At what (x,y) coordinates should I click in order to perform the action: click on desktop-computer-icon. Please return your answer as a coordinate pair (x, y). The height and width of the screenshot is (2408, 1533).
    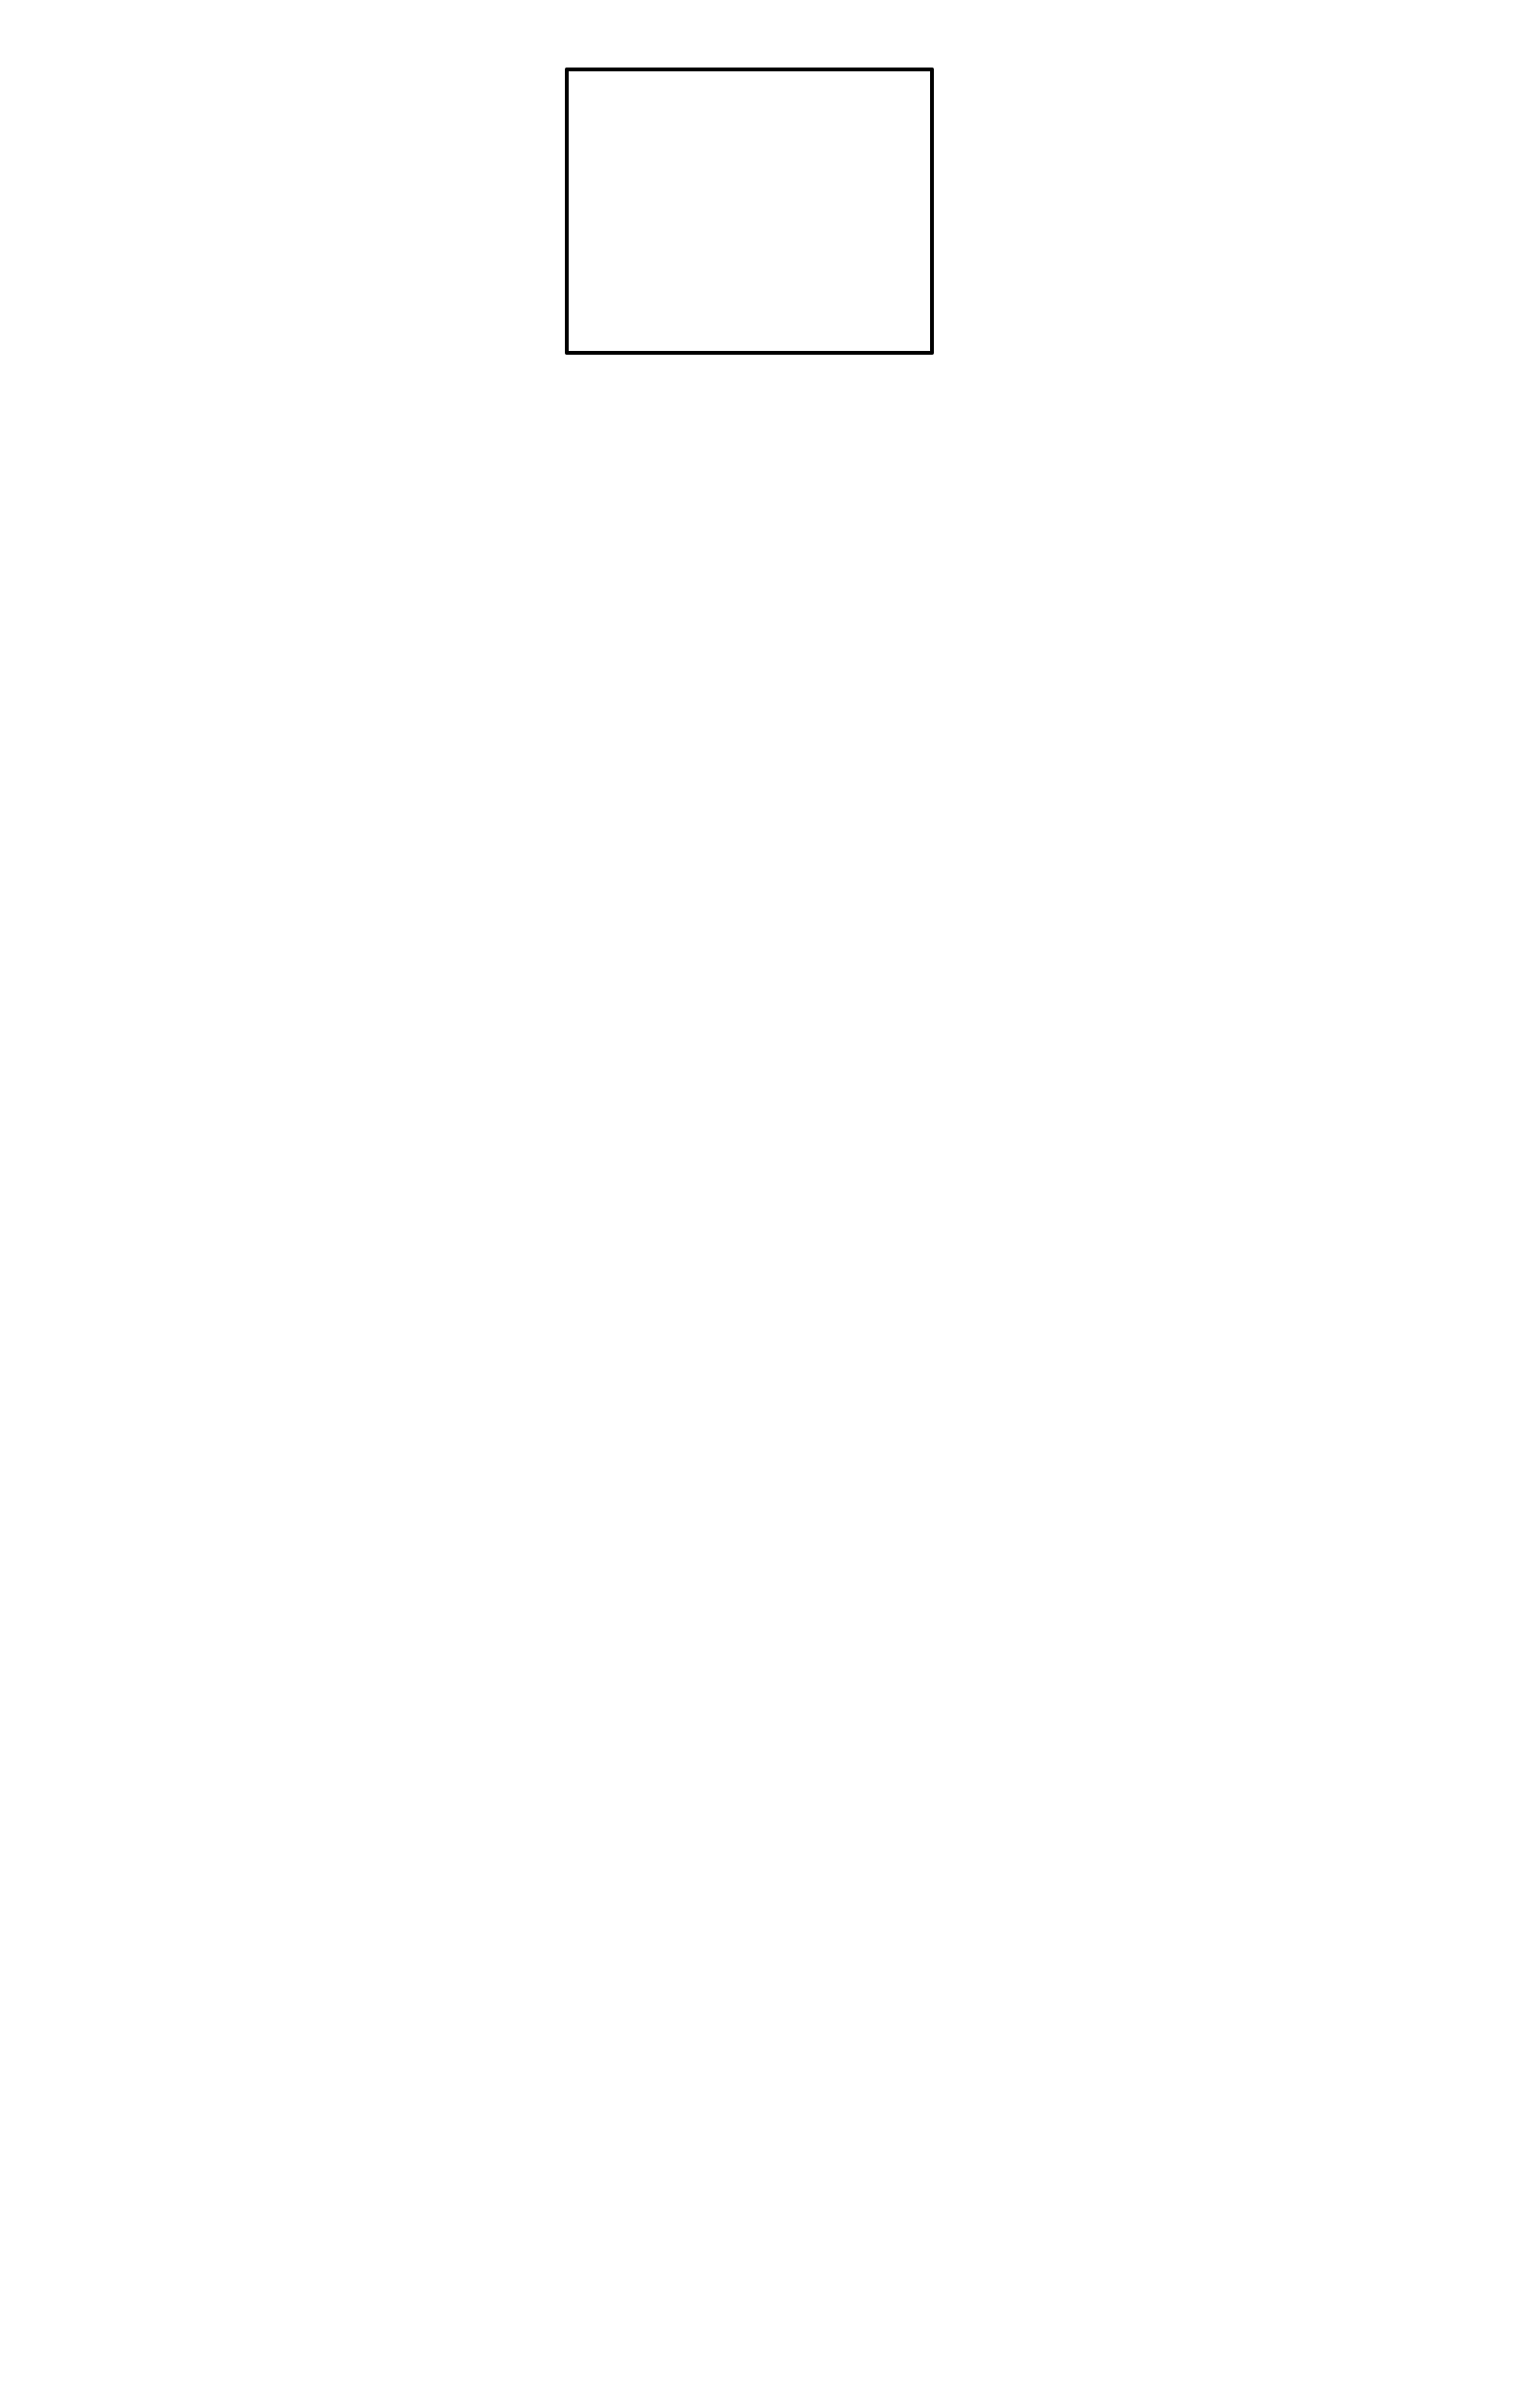
    Looking at the image, I should click on (749, 212).